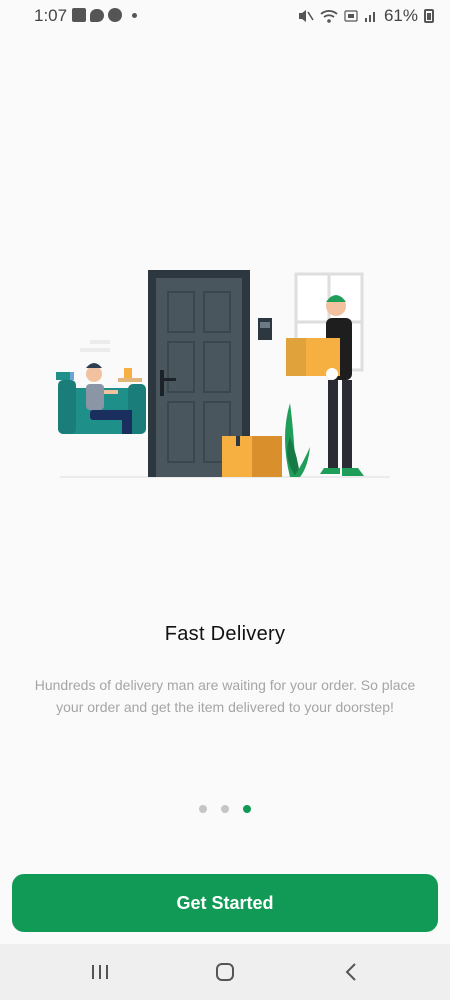  I want to click on system-icons: 61%, so click(366, 16).